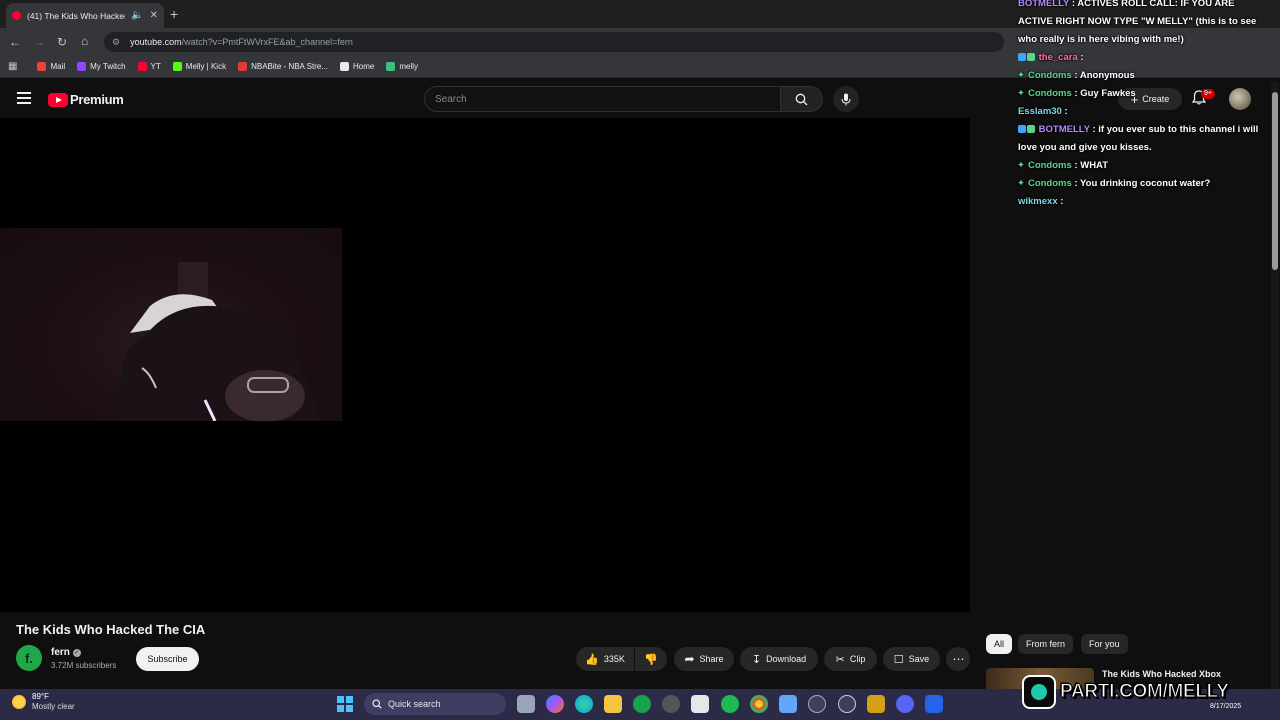  Describe the element at coordinates (602, 99) in the screenshot. I see `search-input: Search` at that location.